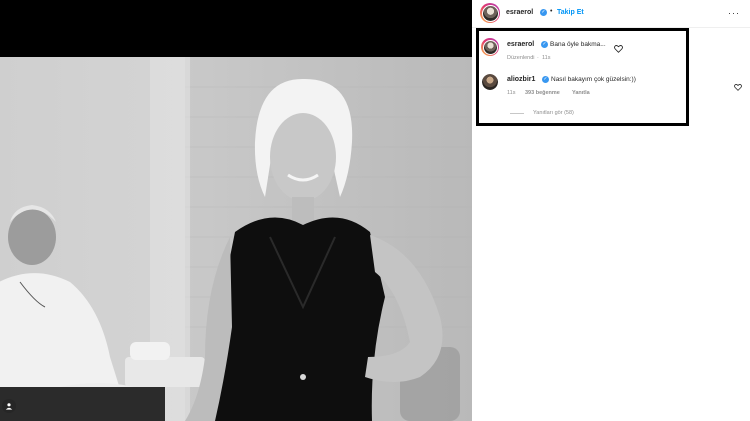  Describe the element at coordinates (593, 79) in the screenshot. I see `reply-text: Nasıl bakayım çok güzelsin:))` at that location.